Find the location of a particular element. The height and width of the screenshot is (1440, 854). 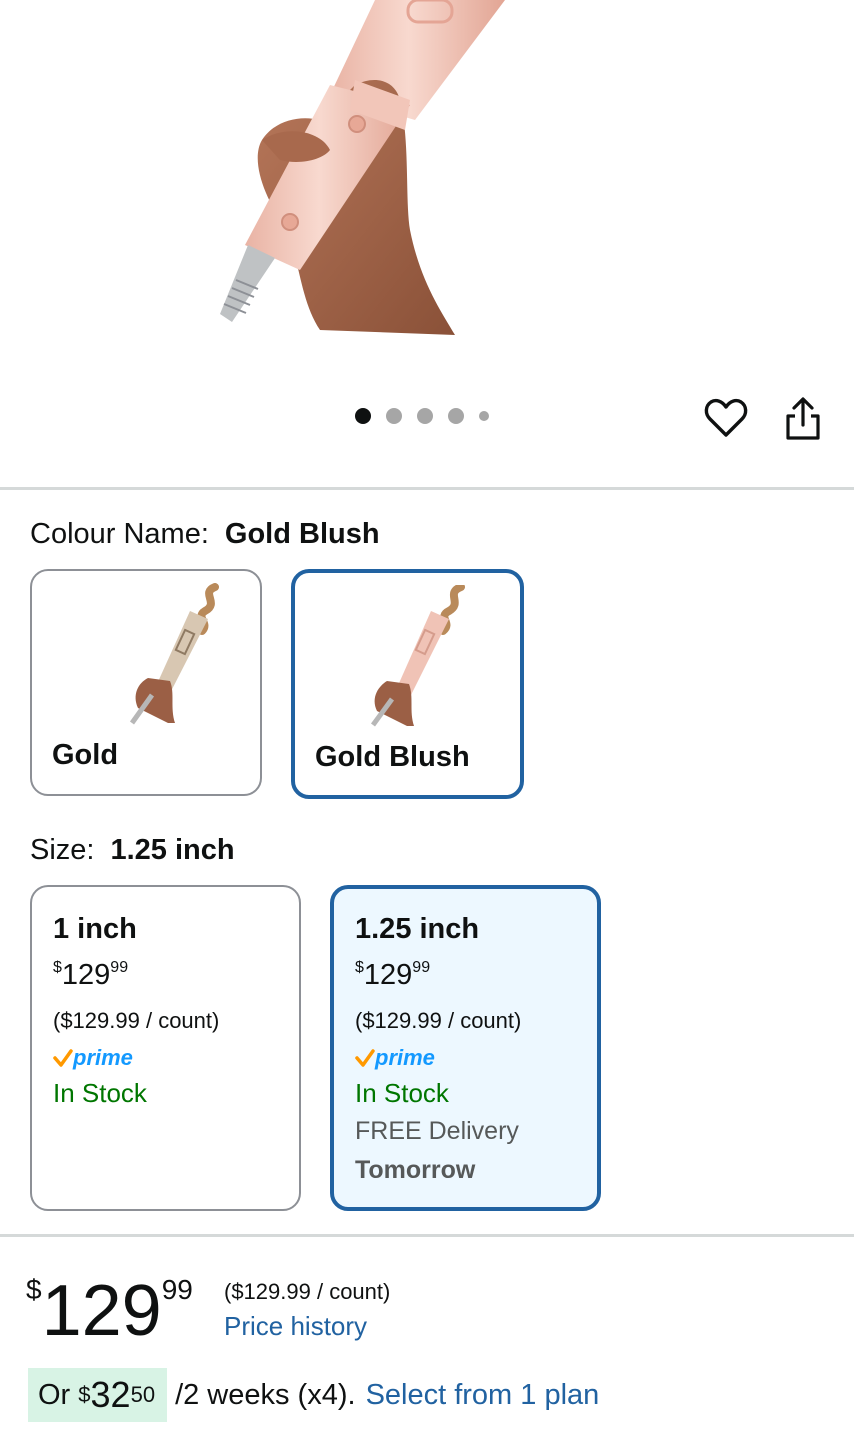

delivery-day: Tomorrow is located at coordinates (415, 1170).